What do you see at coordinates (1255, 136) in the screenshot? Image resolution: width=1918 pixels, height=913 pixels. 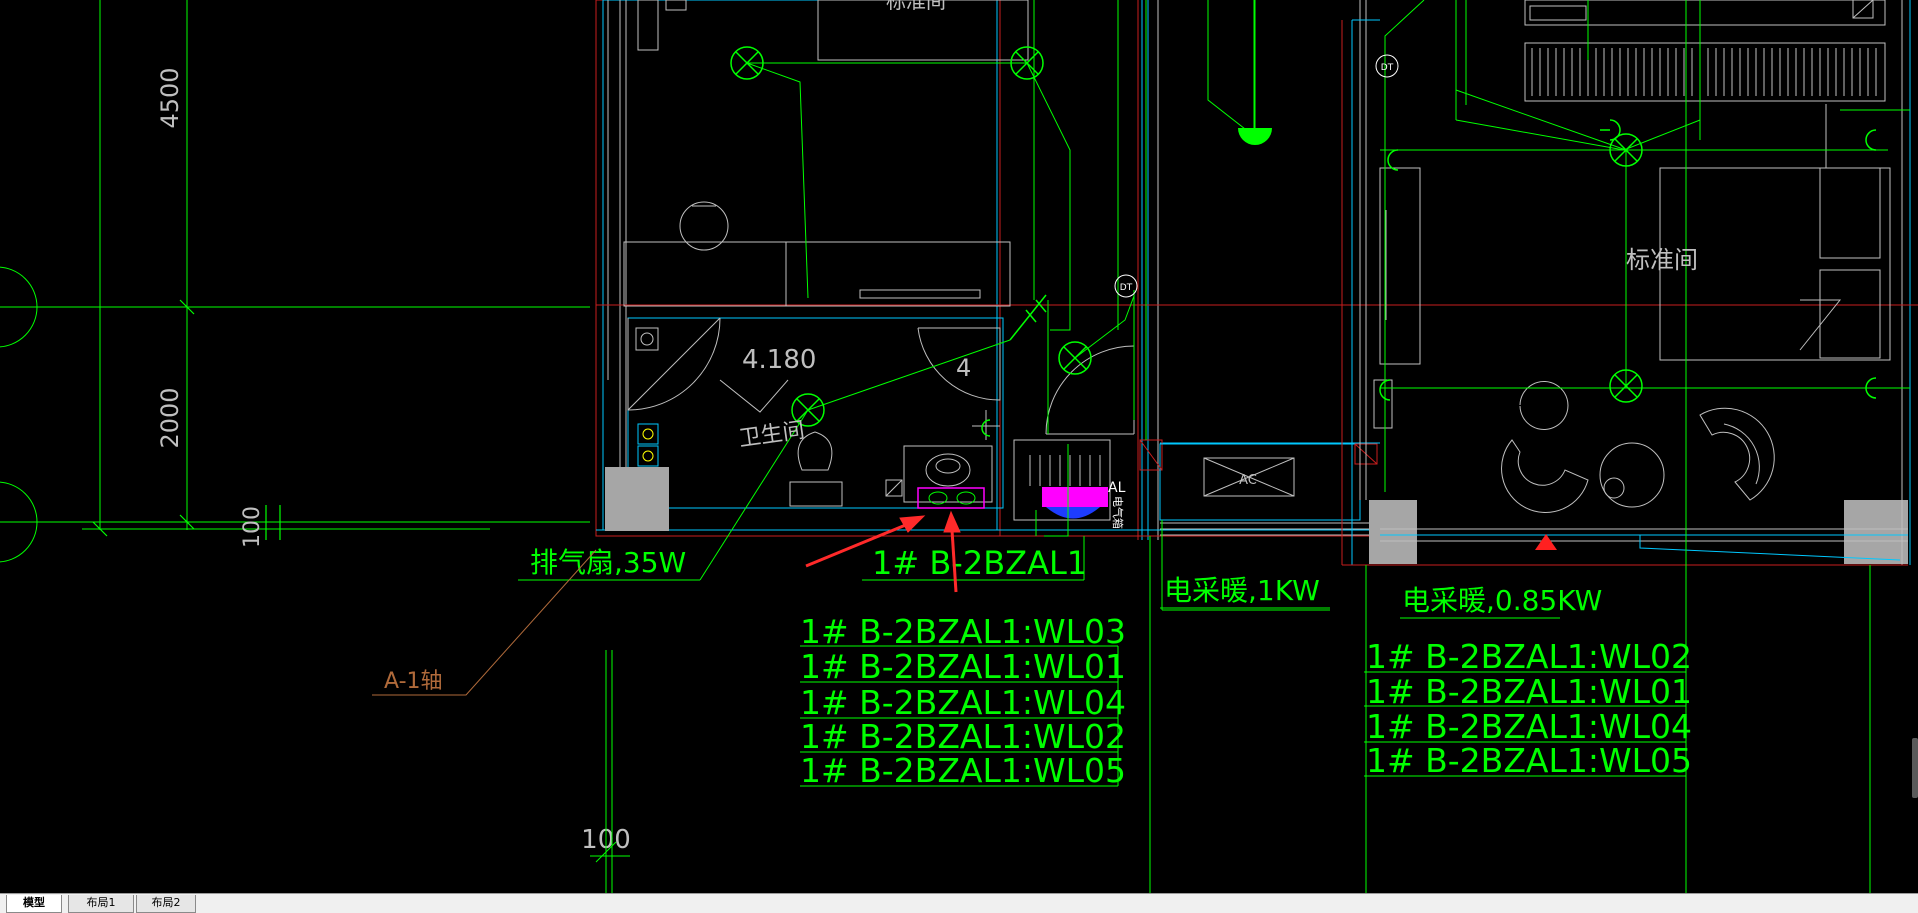 I see `pendant-light-icon` at bounding box center [1255, 136].